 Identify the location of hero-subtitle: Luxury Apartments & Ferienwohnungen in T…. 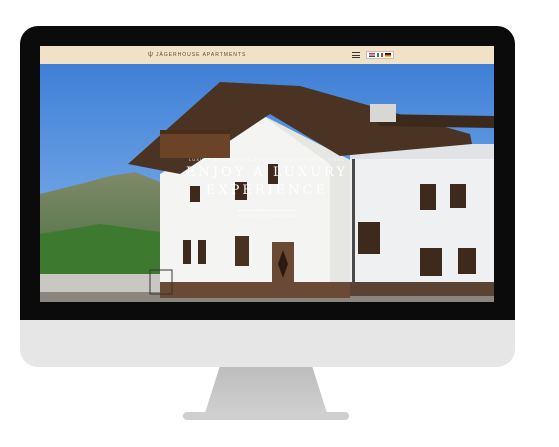
(267, 160).